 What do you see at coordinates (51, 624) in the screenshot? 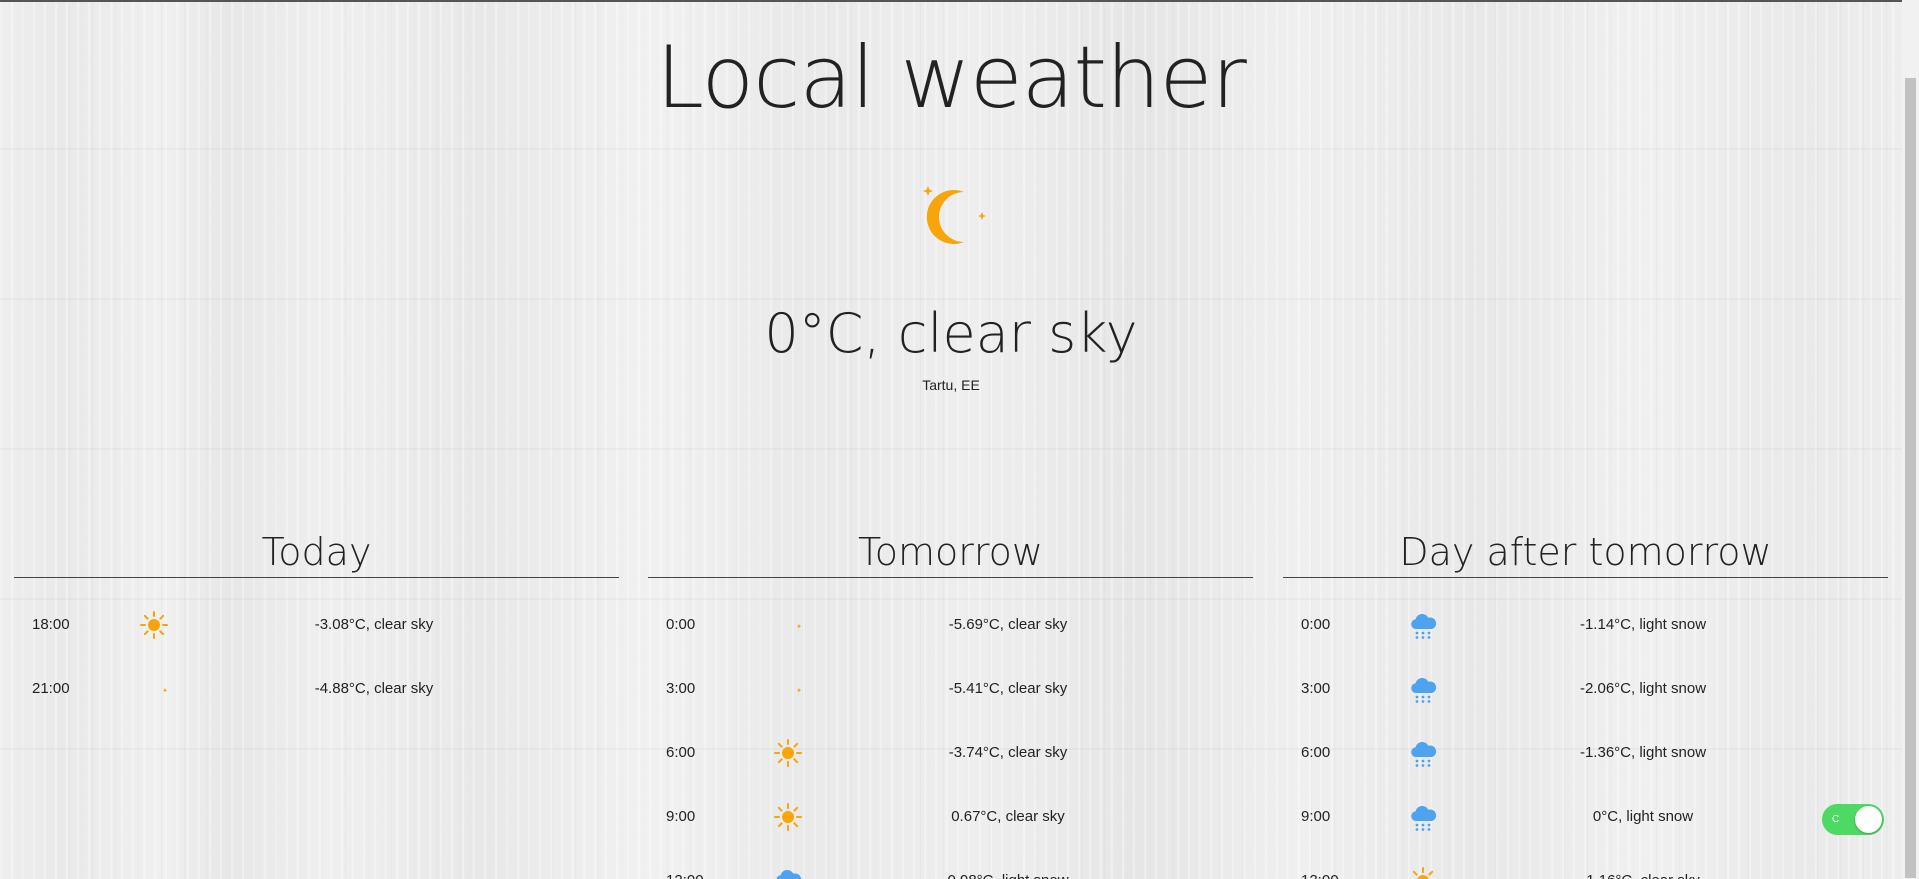
I see `forecast-time: 18:00` at bounding box center [51, 624].